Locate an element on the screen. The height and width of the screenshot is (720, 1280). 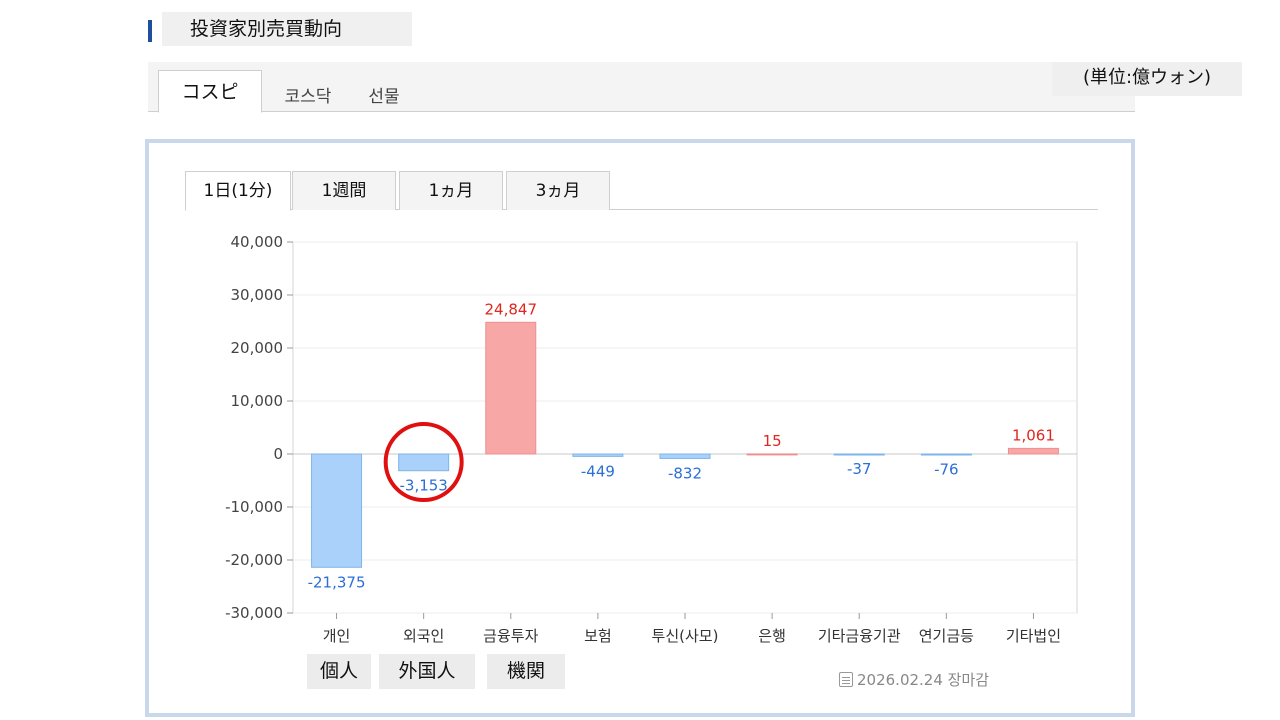
x-category-label: 투신(사모) is located at coordinates (685, 636).